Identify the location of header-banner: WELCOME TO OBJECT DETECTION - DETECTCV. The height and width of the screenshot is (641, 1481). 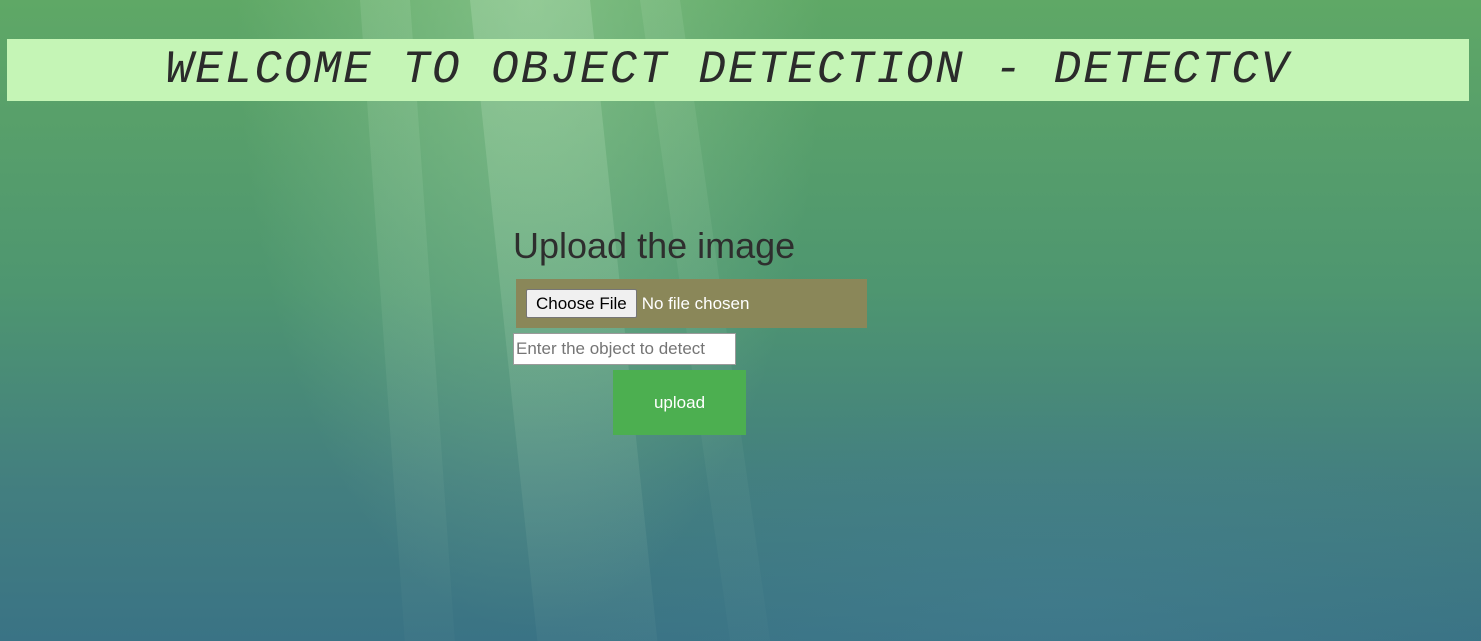
(738, 70).